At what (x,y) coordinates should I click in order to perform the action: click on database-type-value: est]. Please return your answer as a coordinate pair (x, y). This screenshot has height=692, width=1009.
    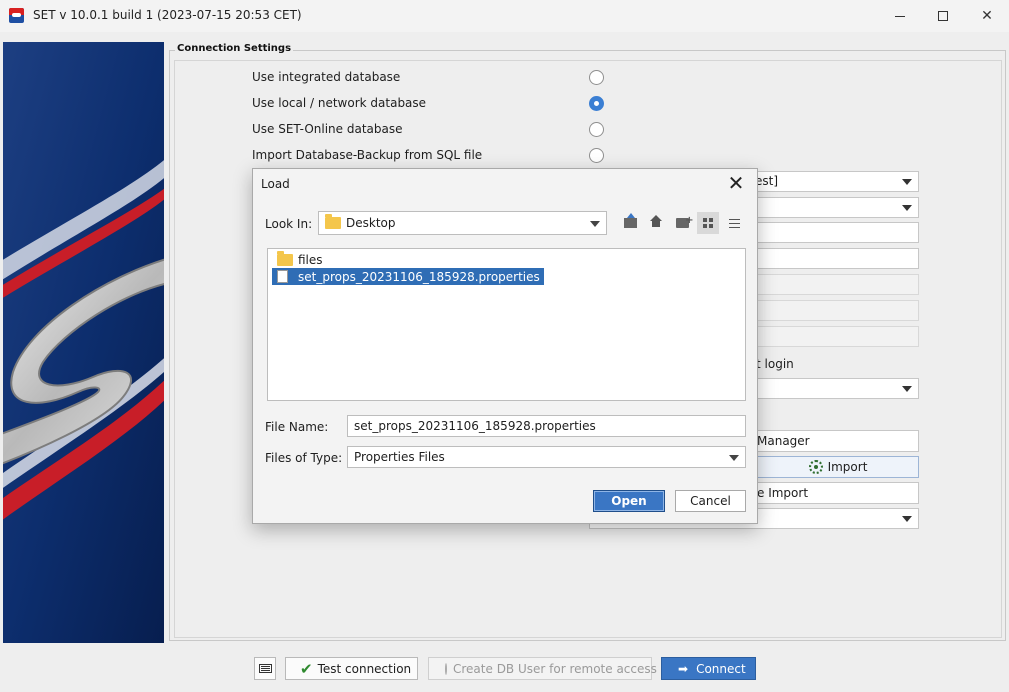
    Looking at the image, I should click on (767, 181).